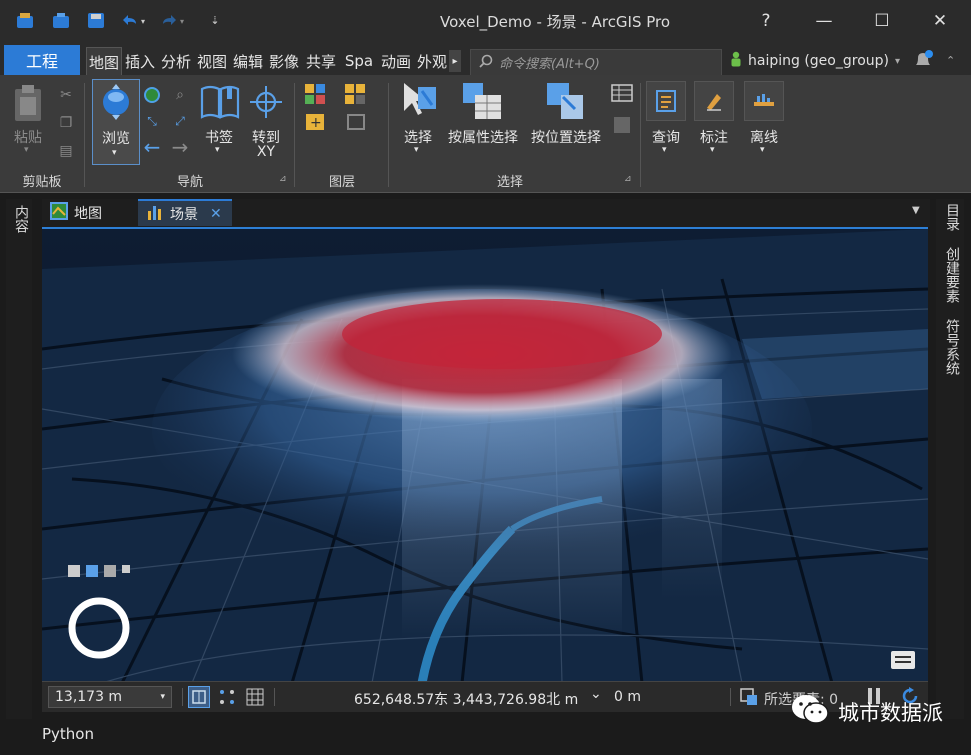 This screenshot has height=755, width=971. What do you see at coordinates (596, 62) in the screenshot?
I see `command-search-input: 命令搜索(Alt+Q)` at bounding box center [596, 62].